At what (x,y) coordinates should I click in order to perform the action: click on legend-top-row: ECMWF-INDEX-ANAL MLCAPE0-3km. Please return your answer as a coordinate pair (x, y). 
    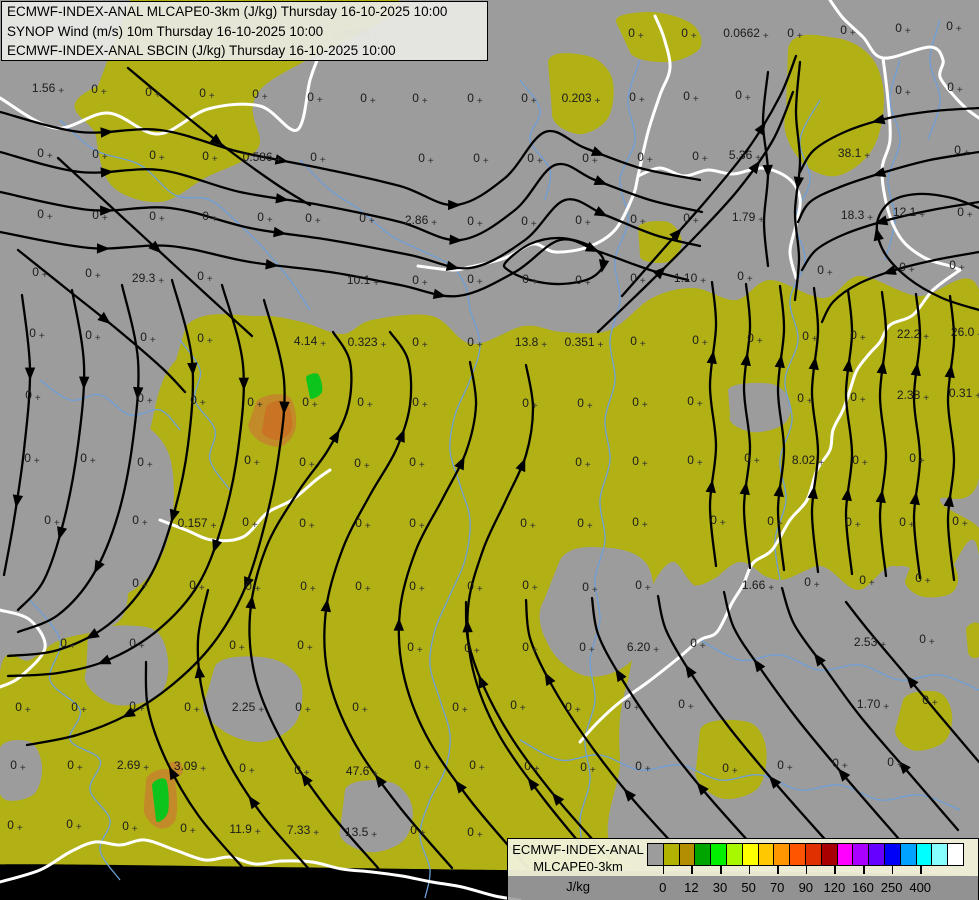
    Looking at the image, I should click on (743, 857).